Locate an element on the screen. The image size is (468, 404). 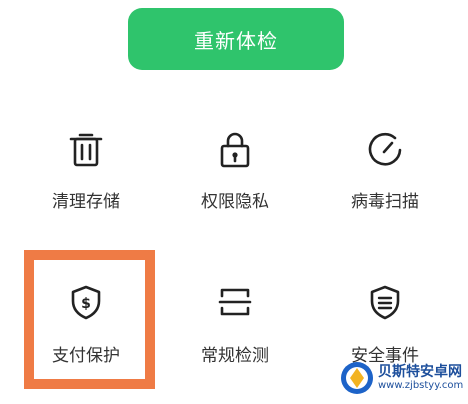
watermark-url: www.zjbstyy.com is located at coordinates (421, 386).